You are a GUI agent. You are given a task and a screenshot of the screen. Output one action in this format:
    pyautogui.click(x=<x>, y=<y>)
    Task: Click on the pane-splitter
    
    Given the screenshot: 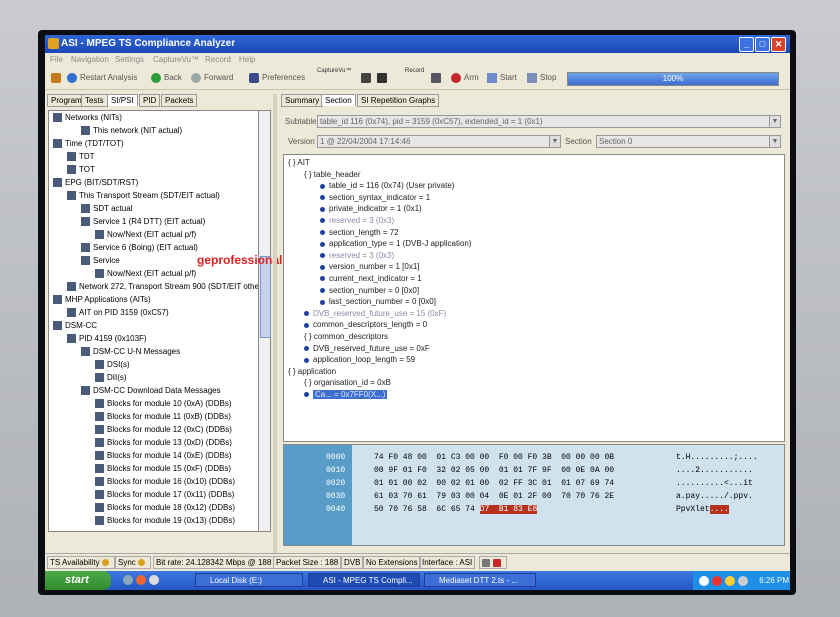 What is the action you would take?
    pyautogui.click(x=275, y=329)
    